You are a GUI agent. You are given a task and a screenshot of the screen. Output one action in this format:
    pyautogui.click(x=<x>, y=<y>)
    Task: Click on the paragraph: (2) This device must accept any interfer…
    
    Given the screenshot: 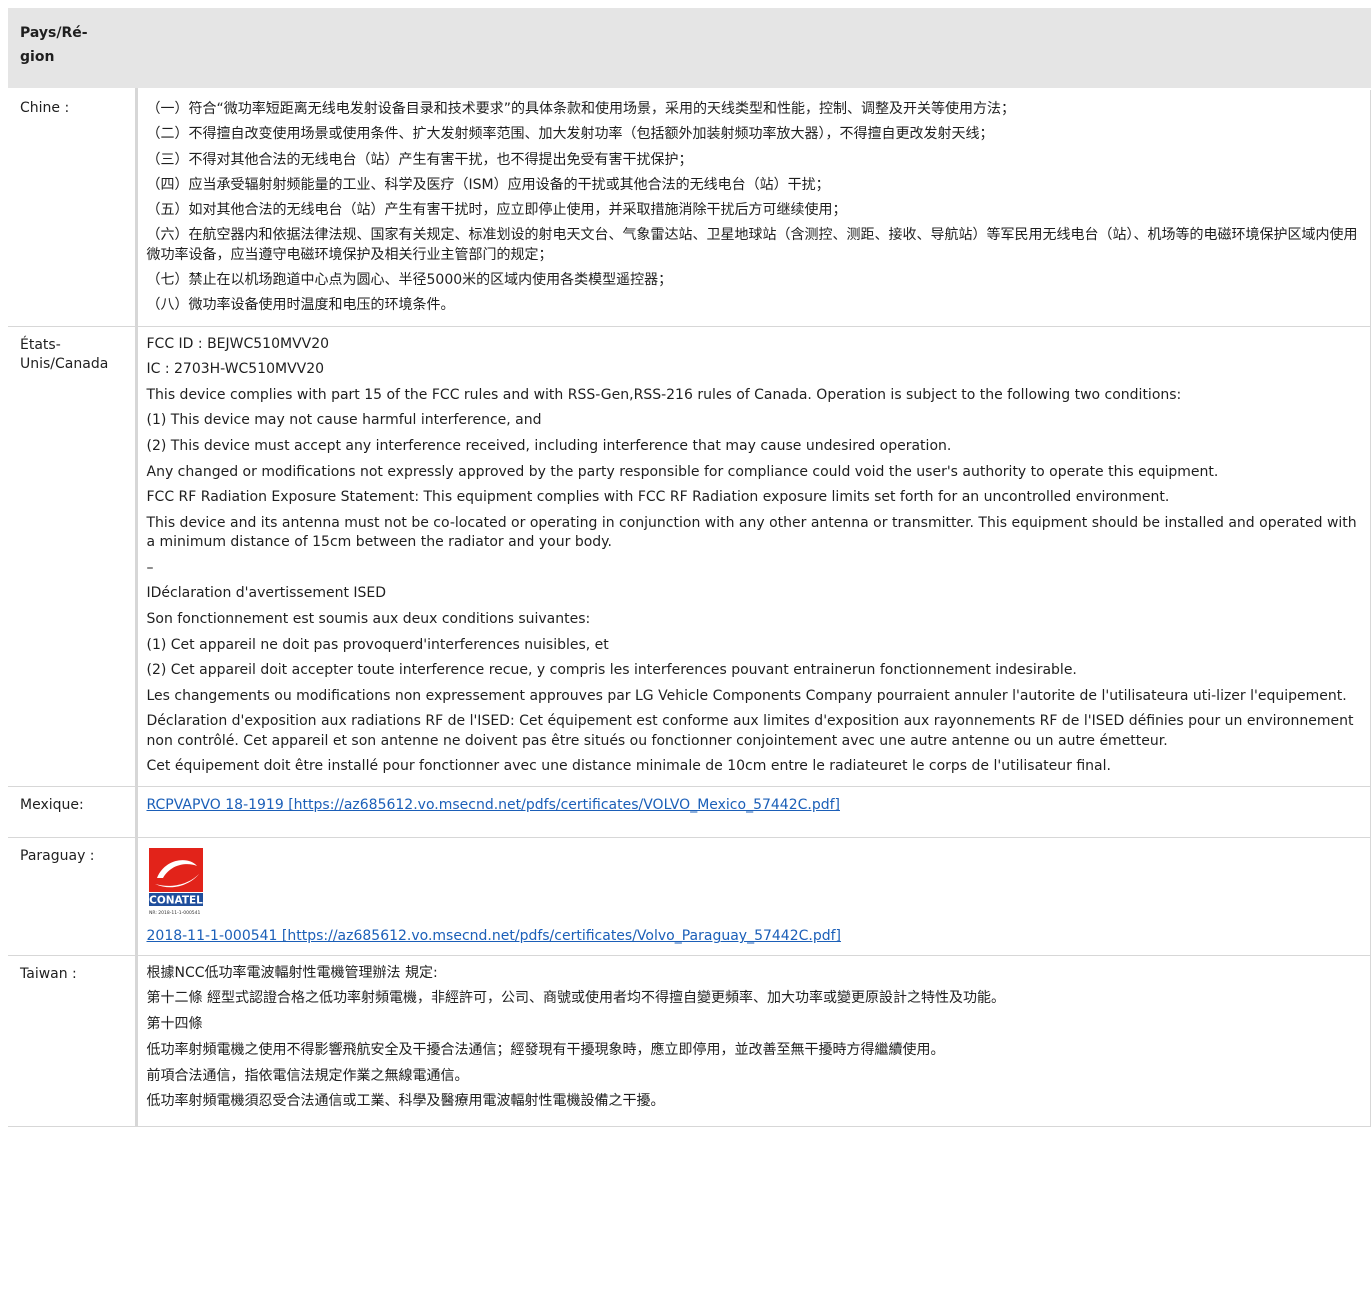 What is the action you would take?
    pyautogui.click(x=549, y=446)
    